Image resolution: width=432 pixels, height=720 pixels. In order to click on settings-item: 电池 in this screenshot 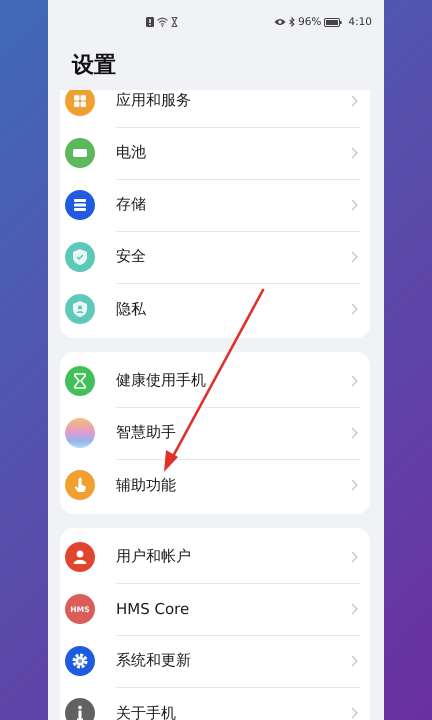, I will do `click(215, 153)`.